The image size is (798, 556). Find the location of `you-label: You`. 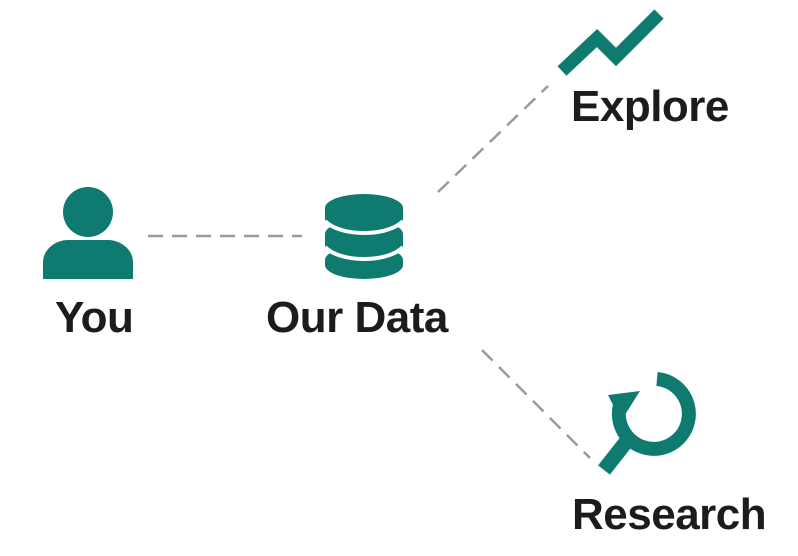

you-label: You is located at coordinates (94, 317).